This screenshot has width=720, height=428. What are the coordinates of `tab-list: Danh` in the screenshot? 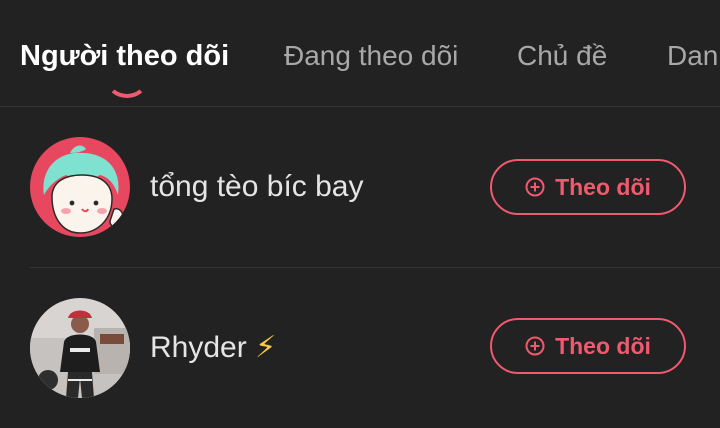 It's located at (693, 56).